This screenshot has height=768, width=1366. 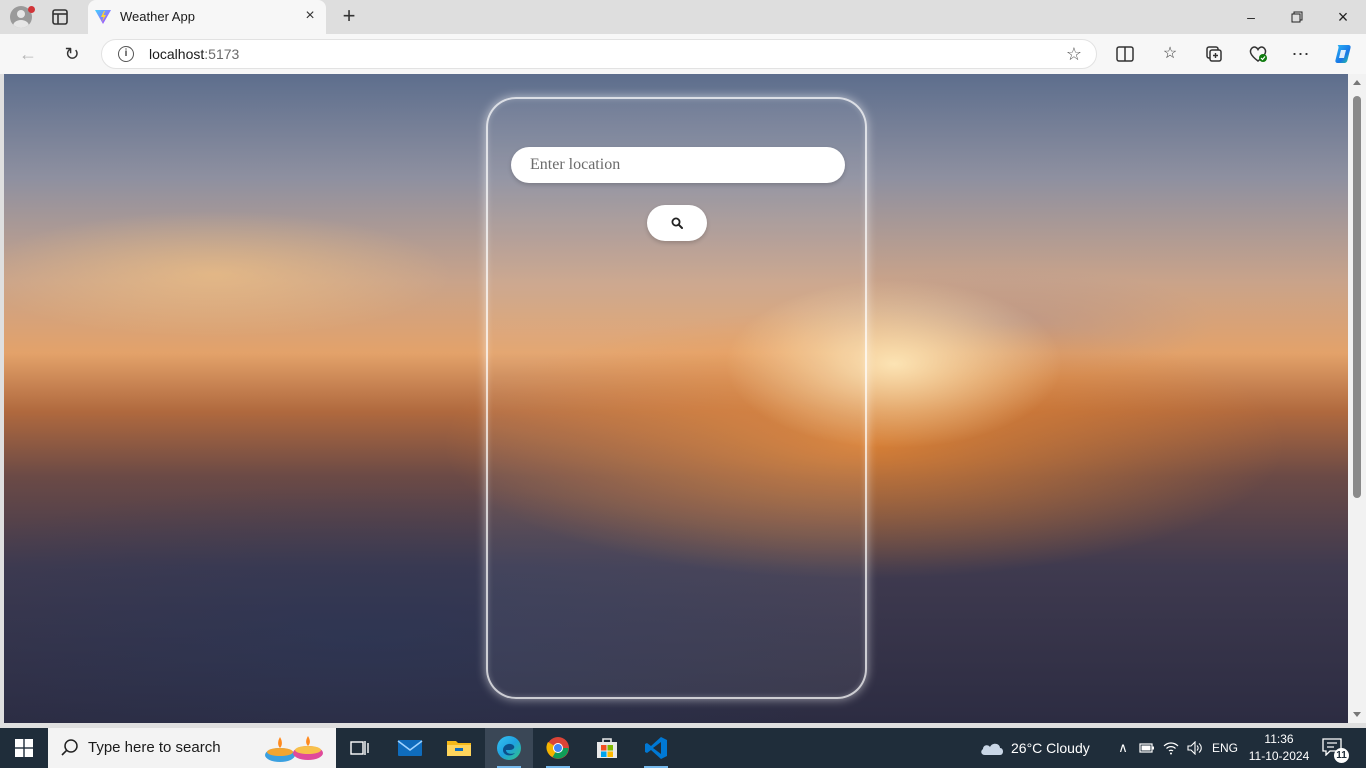 I want to click on windows-logo-icon, so click(x=24, y=748).